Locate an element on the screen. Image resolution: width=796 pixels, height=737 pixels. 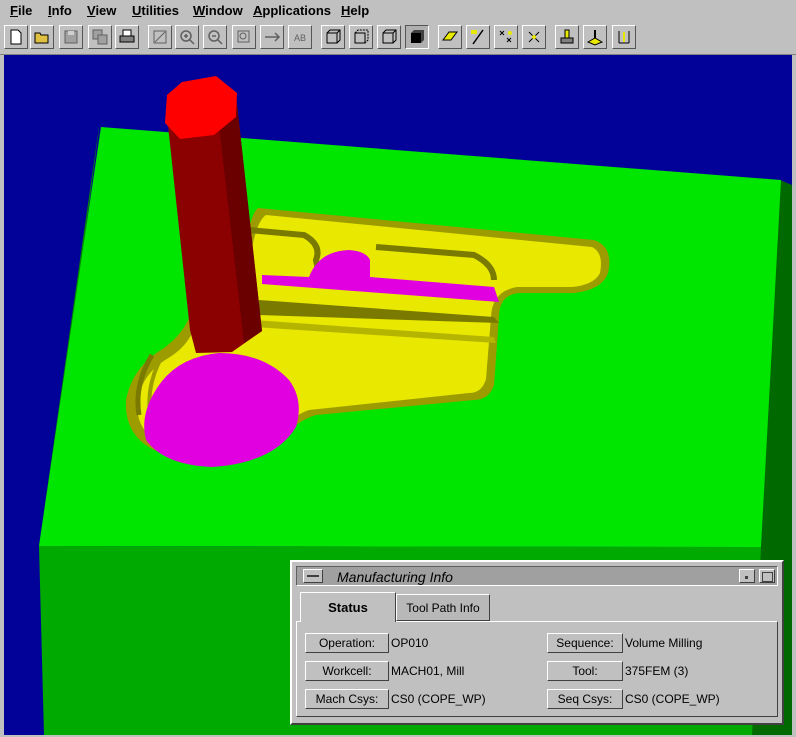
tool-value: 375FEM (3) is located at coordinates (657, 671).